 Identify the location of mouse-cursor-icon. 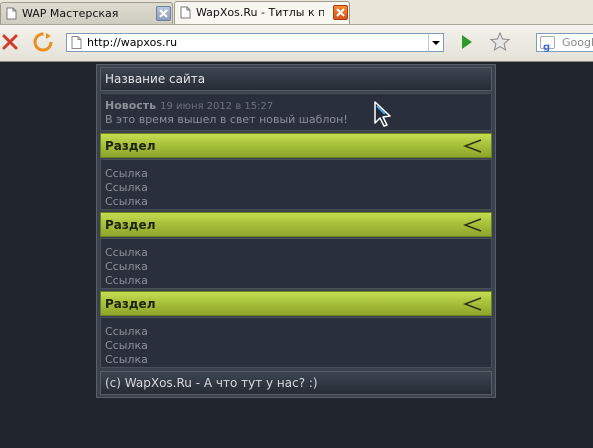
(382, 114).